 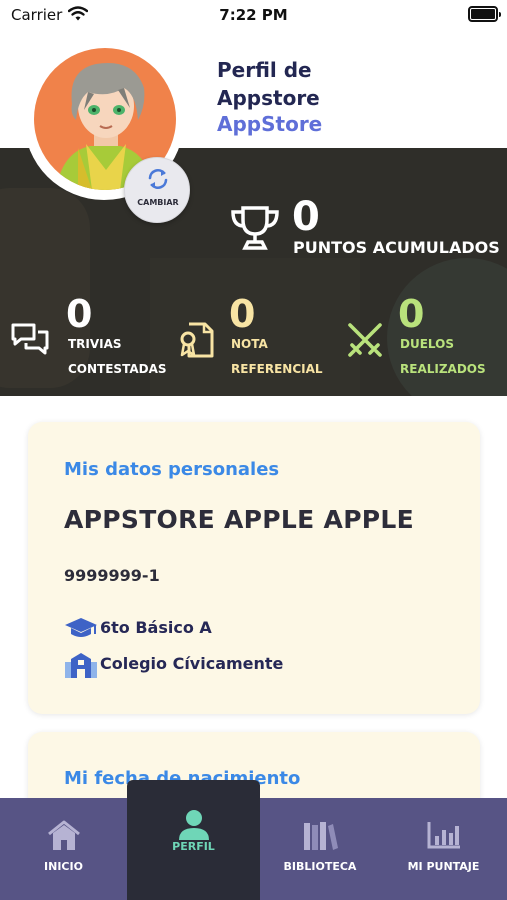 What do you see at coordinates (193, 825) in the screenshot?
I see `user-icon` at bounding box center [193, 825].